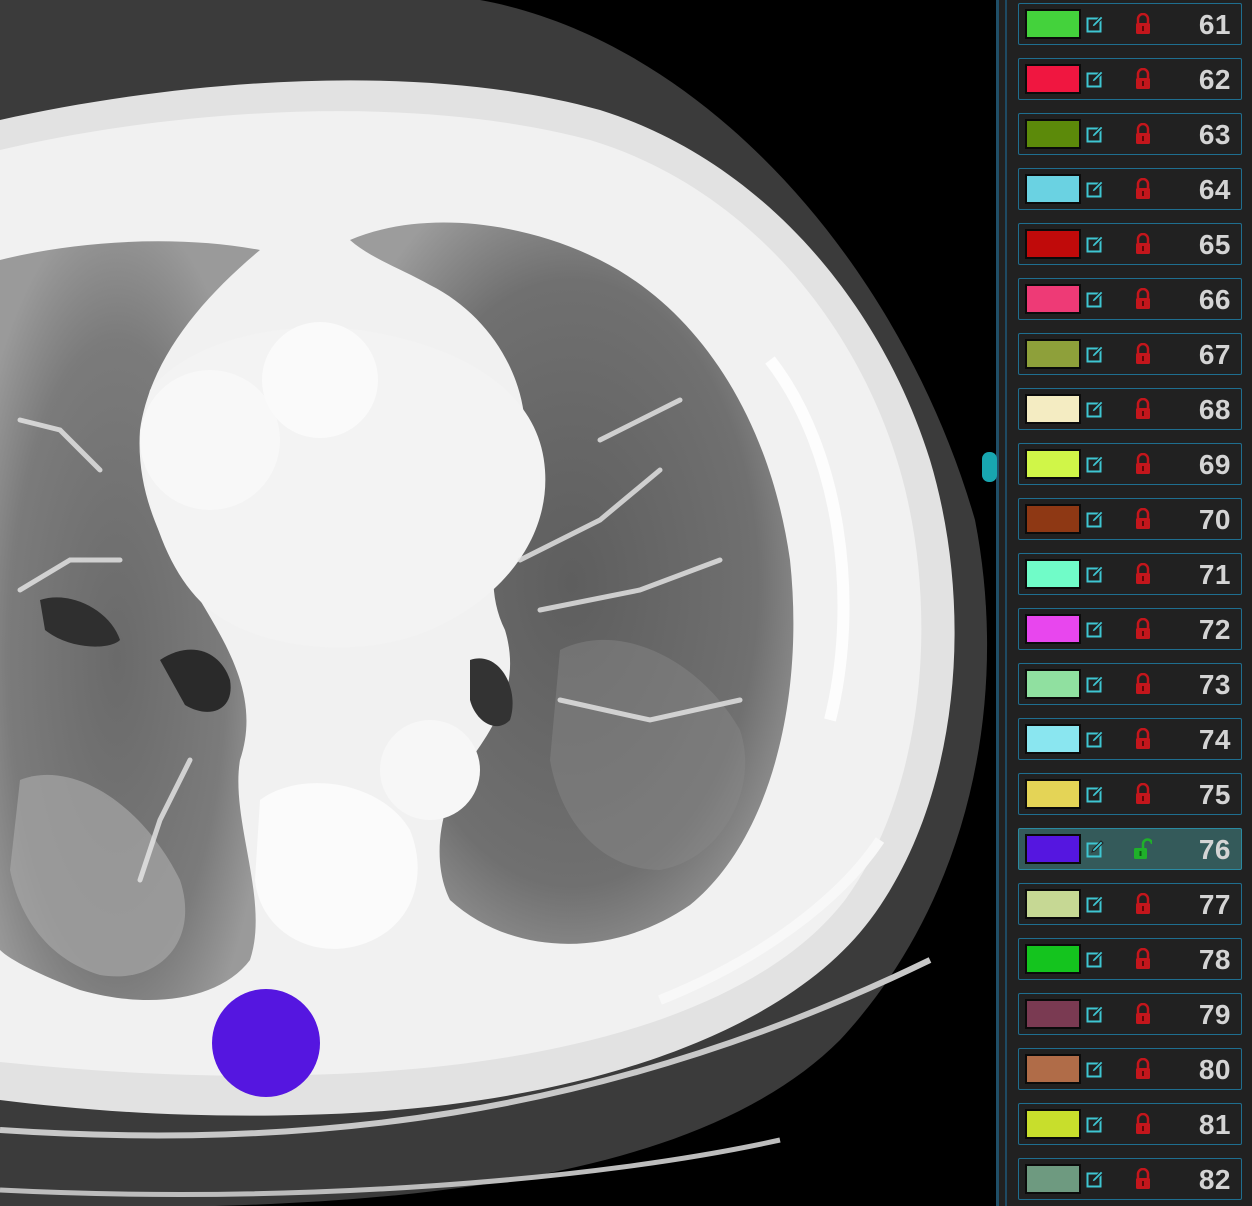  Describe the element at coordinates (1214, 244) in the screenshot. I see `segment-number: 65` at that location.